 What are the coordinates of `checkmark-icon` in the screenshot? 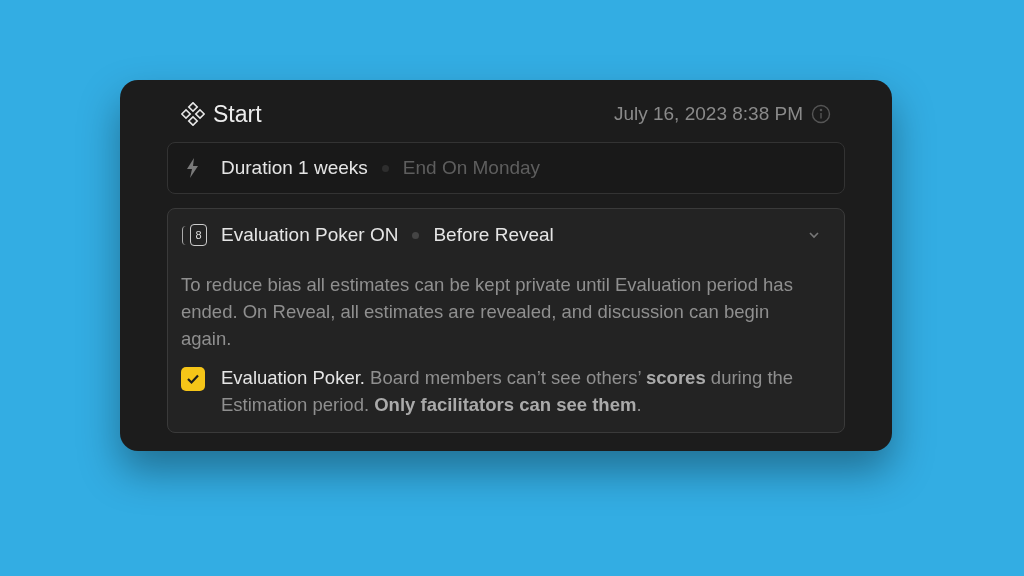 It's located at (193, 379).